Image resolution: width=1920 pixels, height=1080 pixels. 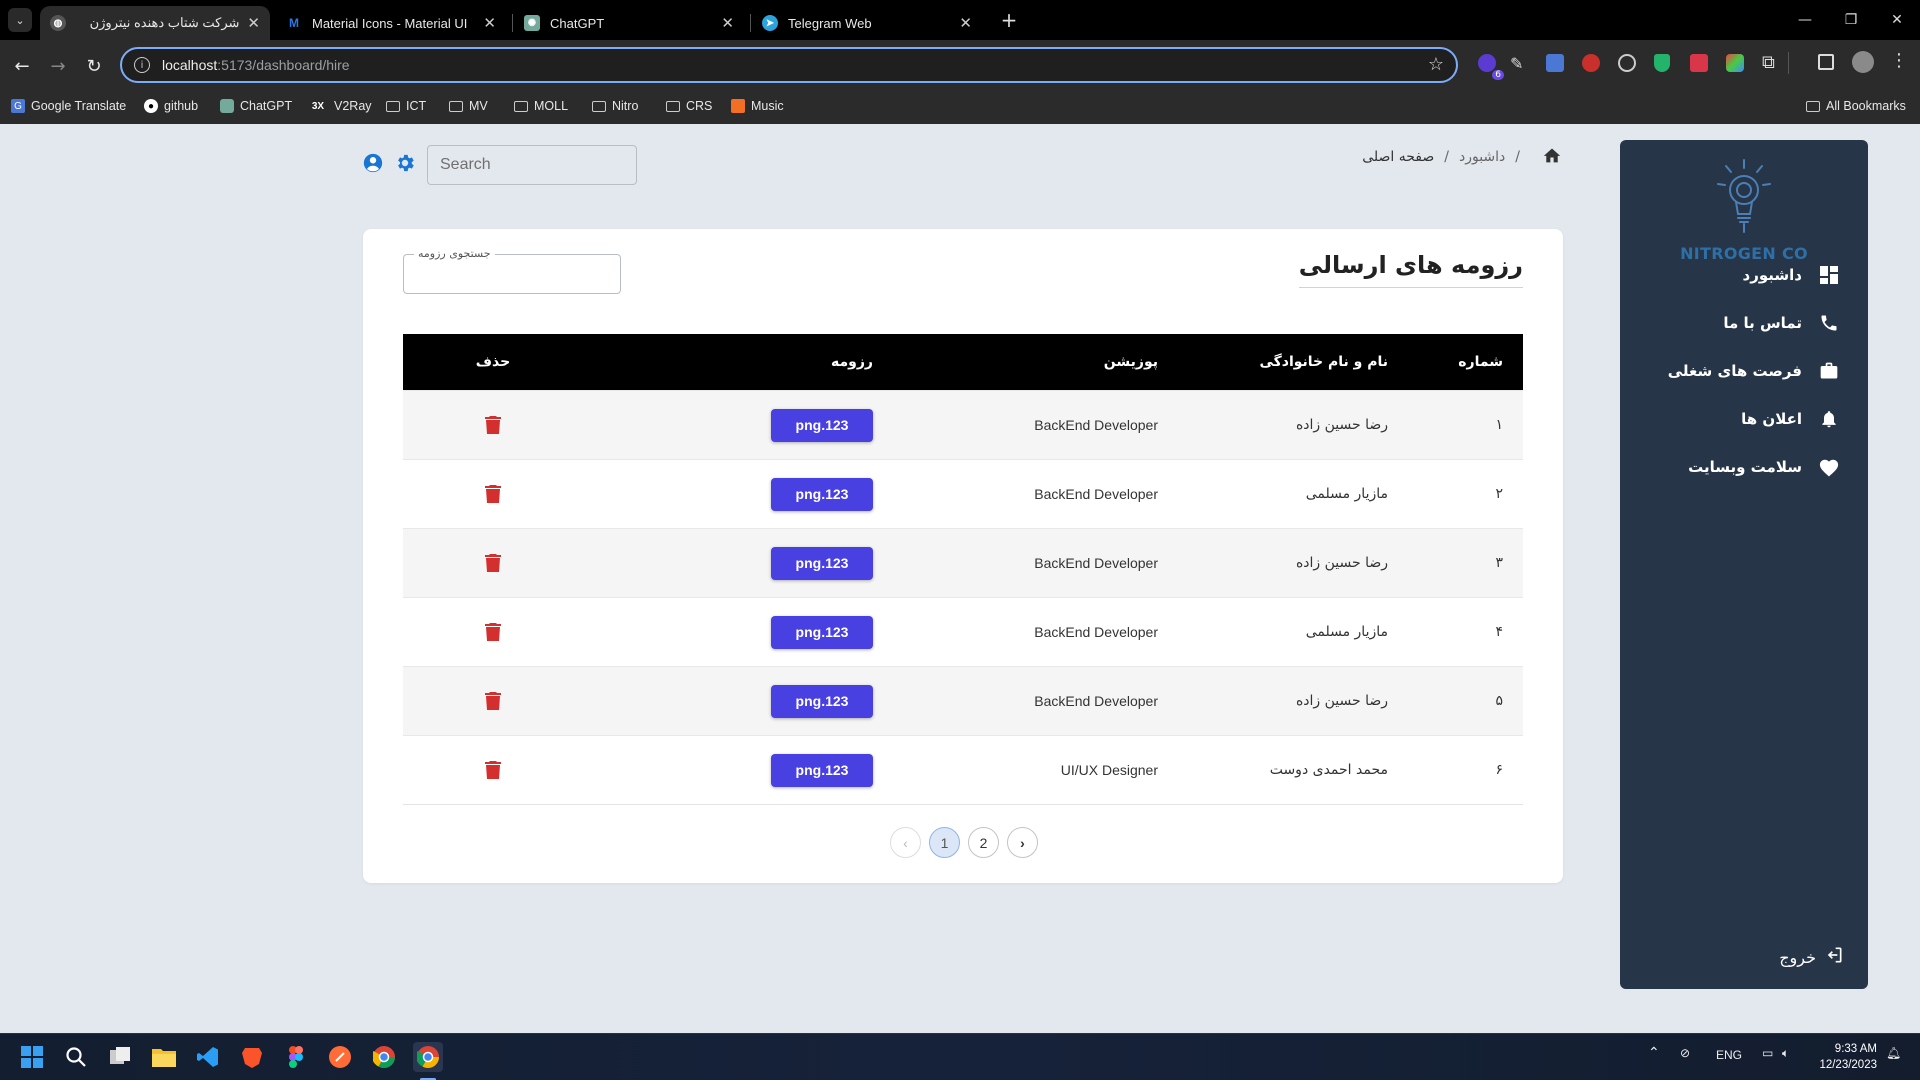 What do you see at coordinates (120, 1057) in the screenshot?
I see `task-view-icon` at bounding box center [120, 1057].